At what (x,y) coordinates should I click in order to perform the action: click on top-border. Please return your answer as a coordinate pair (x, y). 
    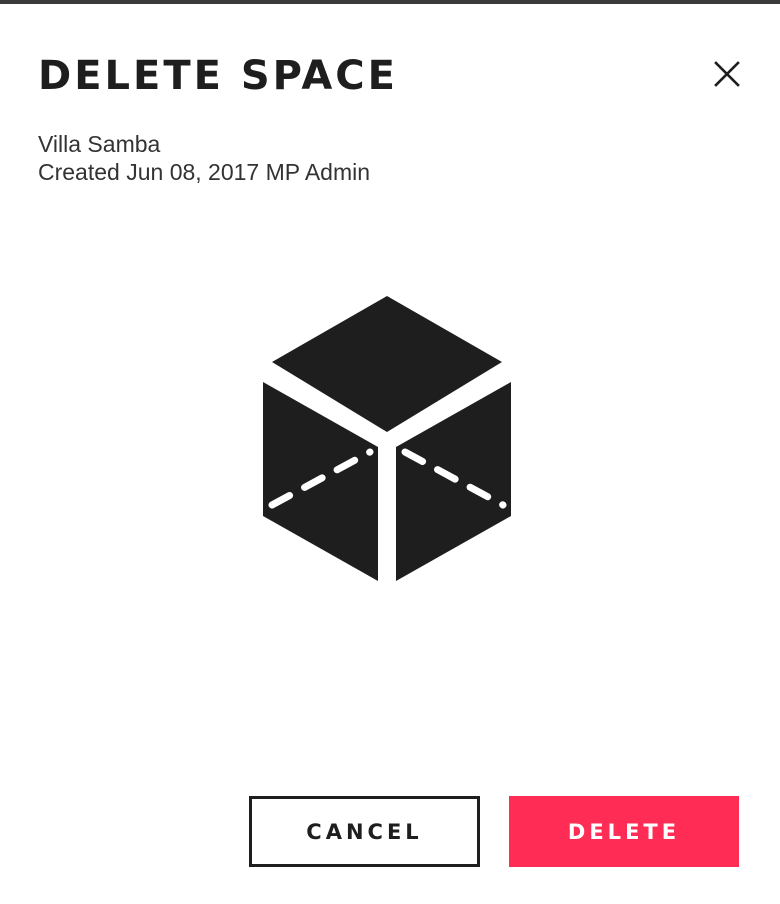
    Looking at the image, I should click on (390, 2).